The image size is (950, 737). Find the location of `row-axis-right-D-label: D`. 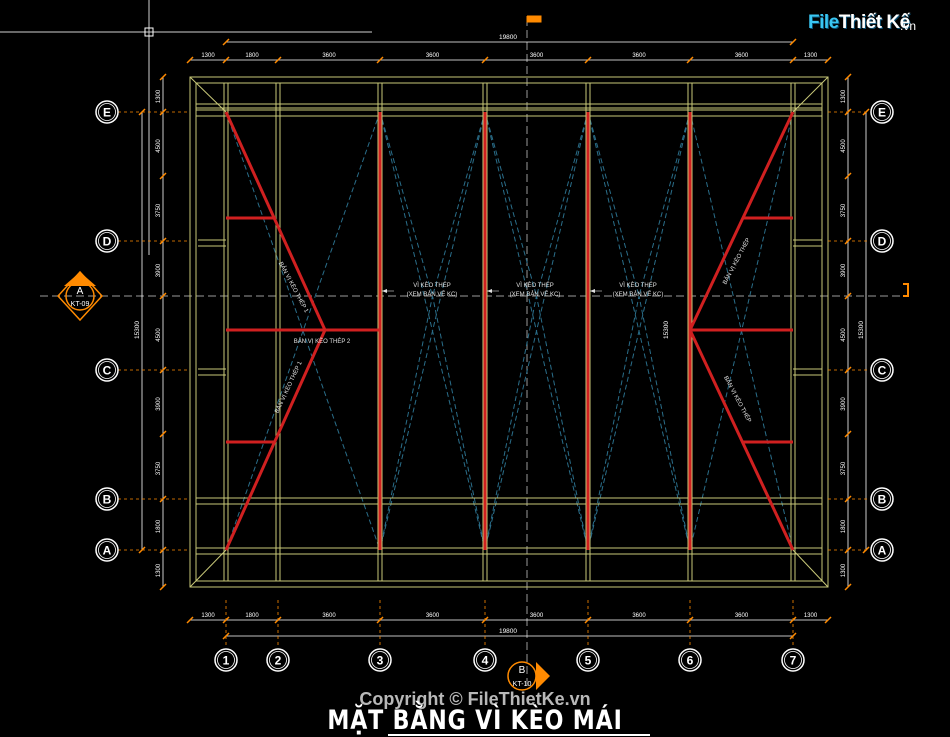

row-axis-right-D-label: D is located at coordinates (882, 242).